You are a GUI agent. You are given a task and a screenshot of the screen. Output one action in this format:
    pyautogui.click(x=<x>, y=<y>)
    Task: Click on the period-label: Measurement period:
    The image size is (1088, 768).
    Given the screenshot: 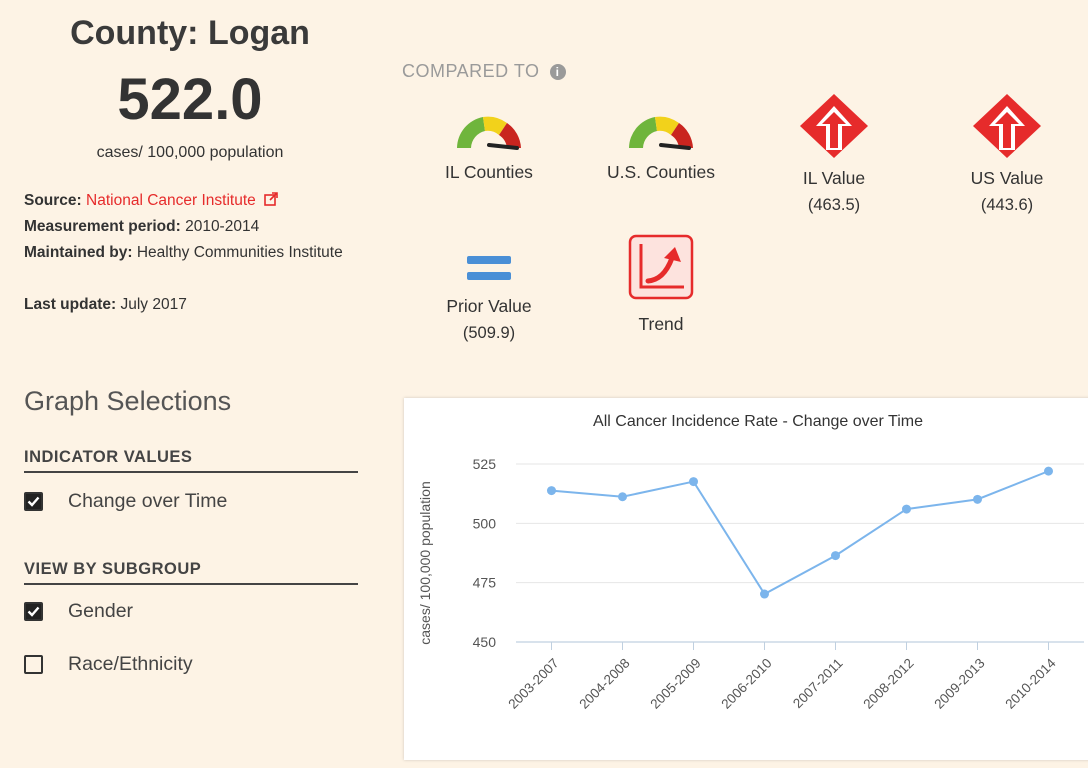 What is the action you would take?
    pyautogui.click(x=102, y=226)
    